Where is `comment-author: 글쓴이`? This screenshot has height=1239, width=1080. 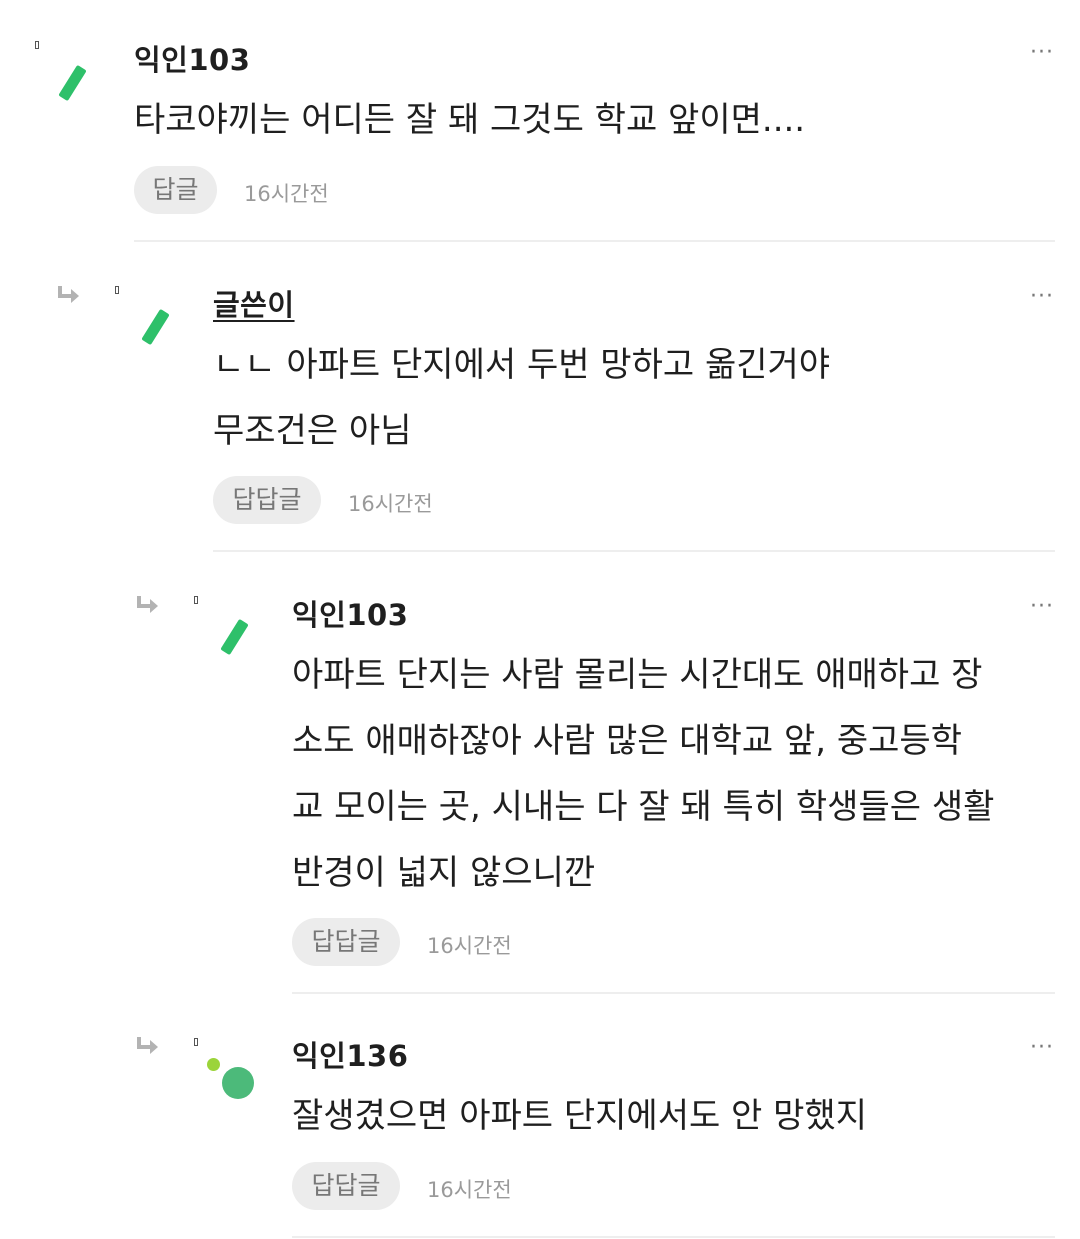
comment-author: 글쓴이 is located at coordinates (254, 303).